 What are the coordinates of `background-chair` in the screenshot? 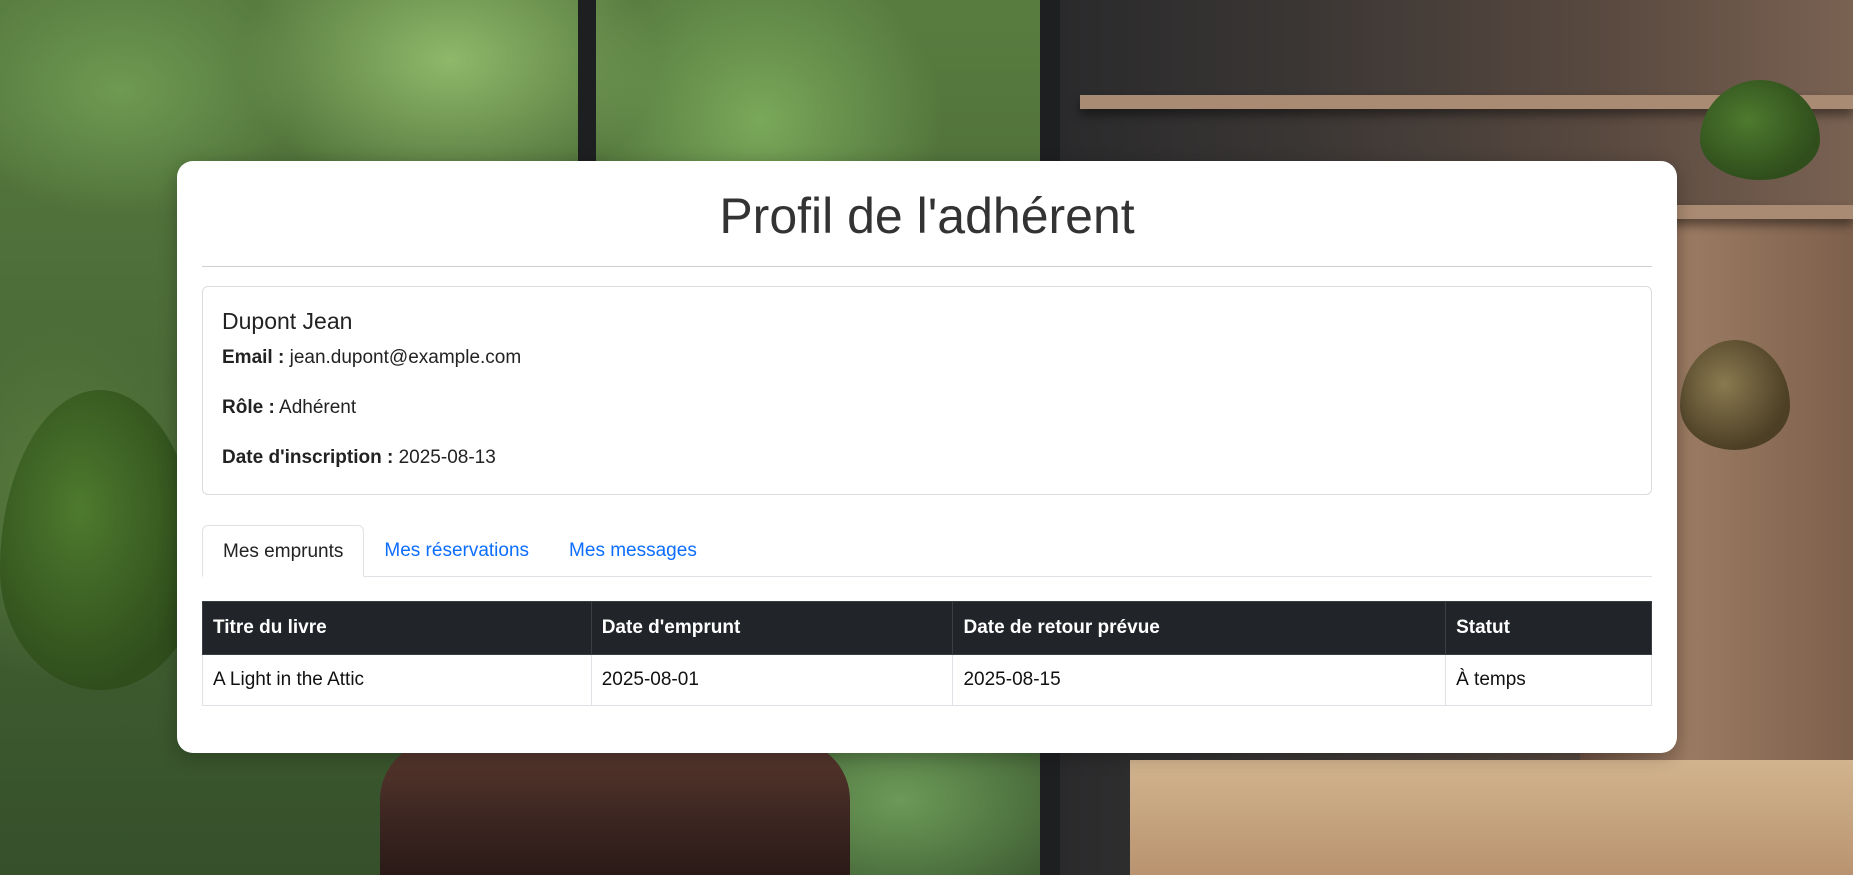 It's located at (615, 807).